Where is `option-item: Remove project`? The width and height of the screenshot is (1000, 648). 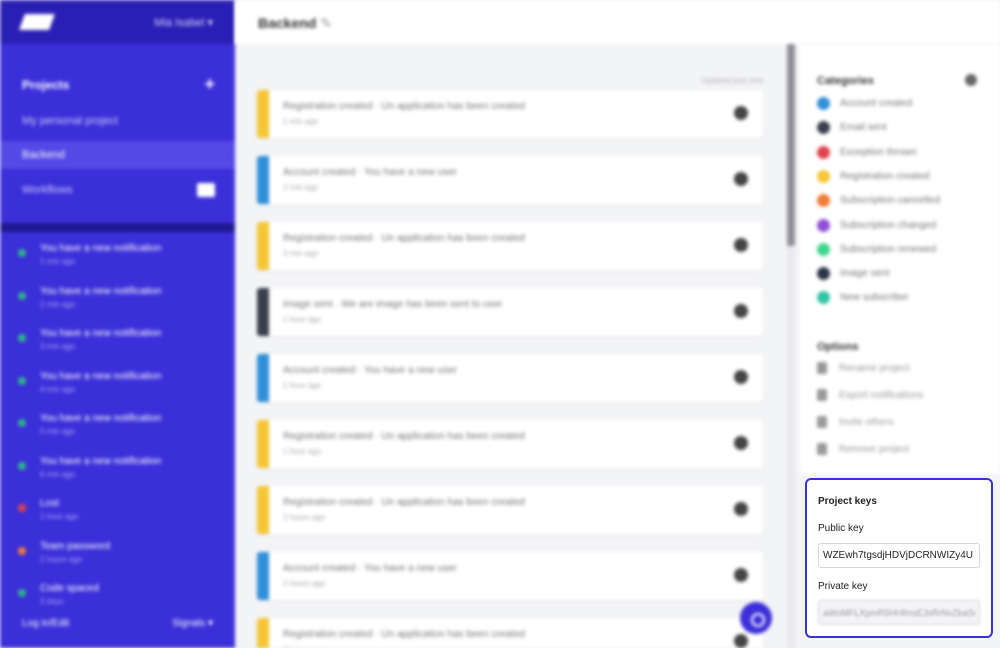
option-item: Remove project is located at coordinates (863, 449).